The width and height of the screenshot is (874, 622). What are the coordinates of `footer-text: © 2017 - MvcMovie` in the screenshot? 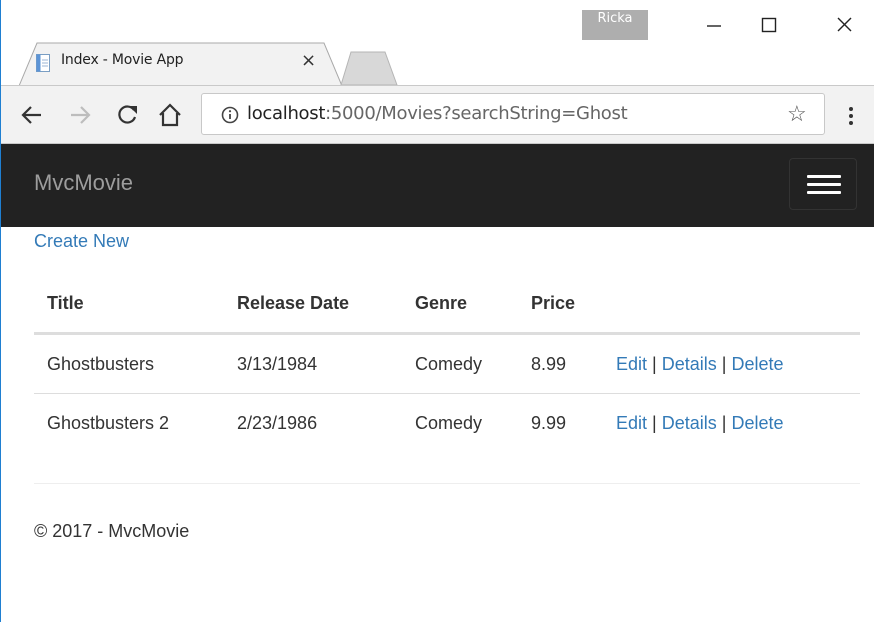 It's located at (112, 531).